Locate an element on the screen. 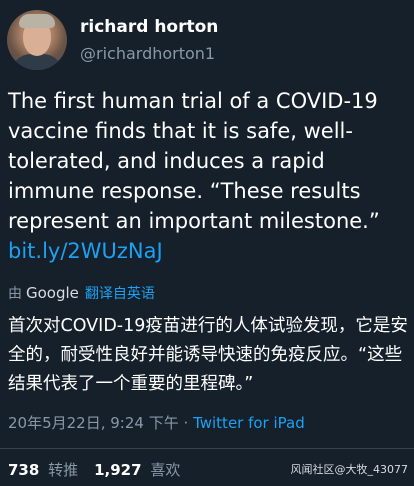 This screenshot has height=486, width=414. watermark: 风闻社区@大牧_43077 is located at coordinates (349, 469).